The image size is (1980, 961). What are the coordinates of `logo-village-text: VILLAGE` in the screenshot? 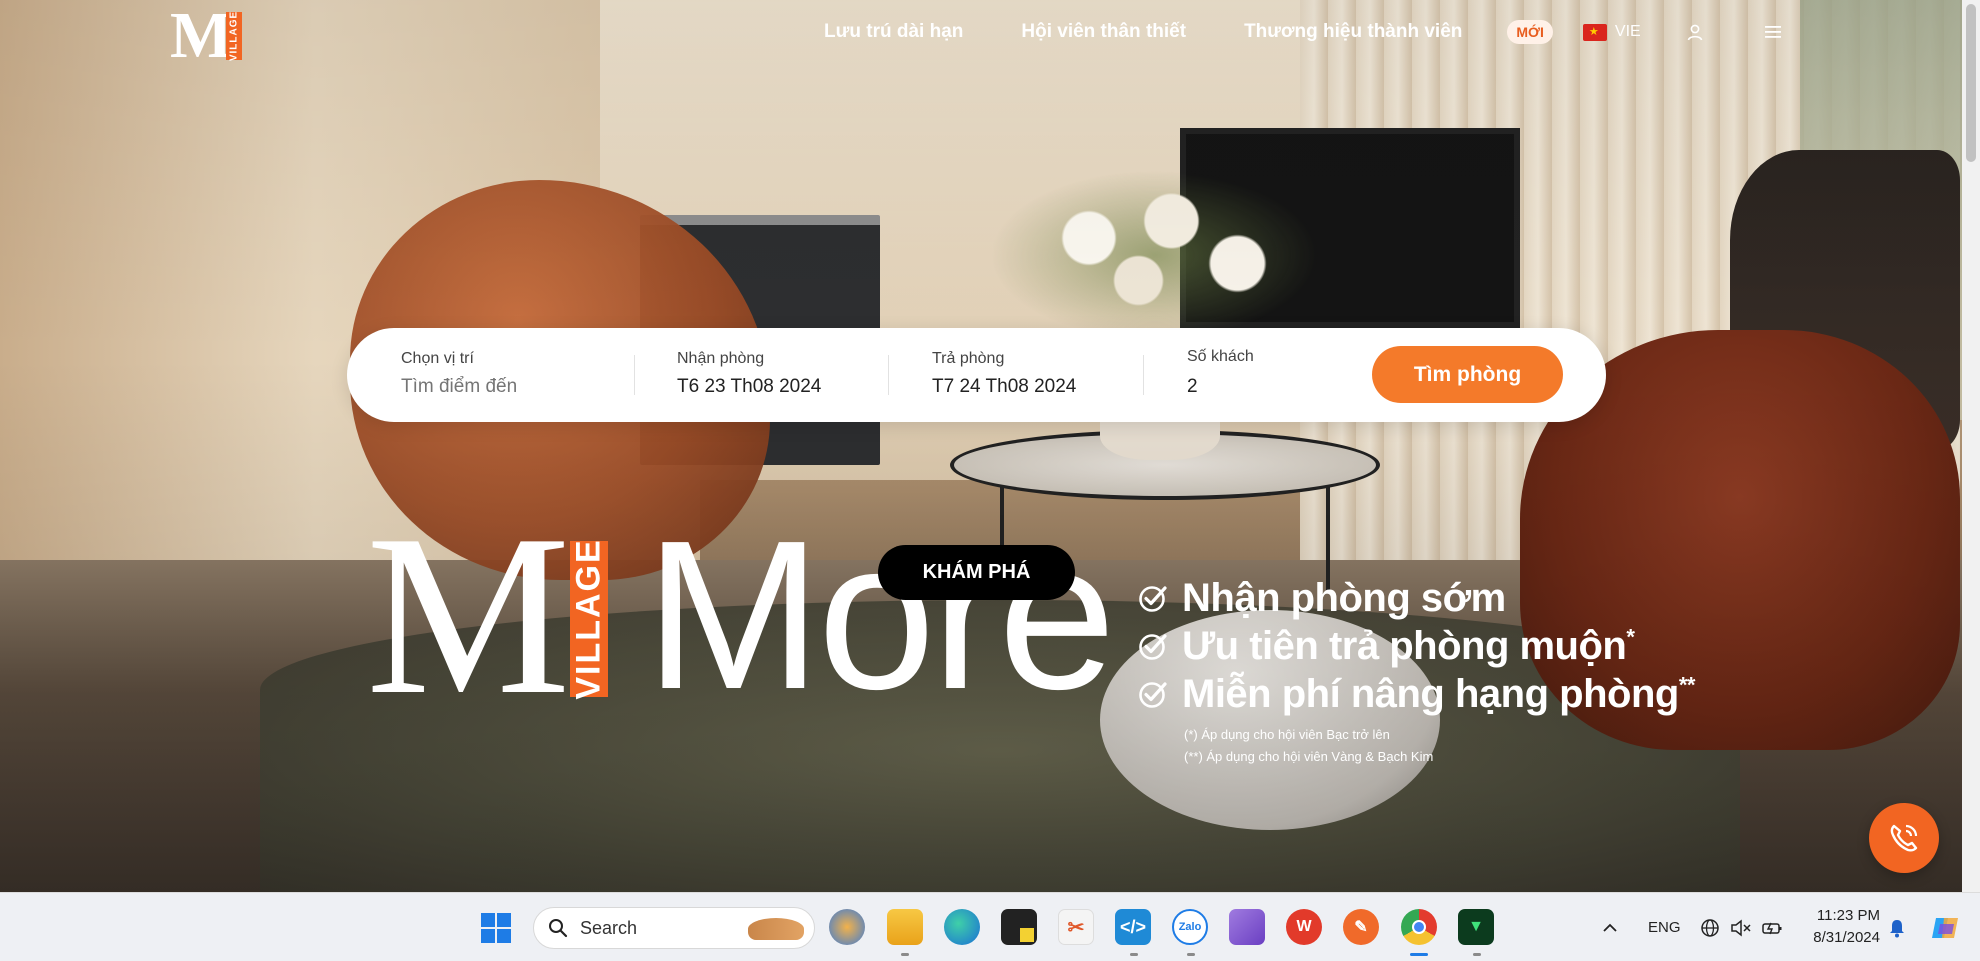 It's located at (234, 36).